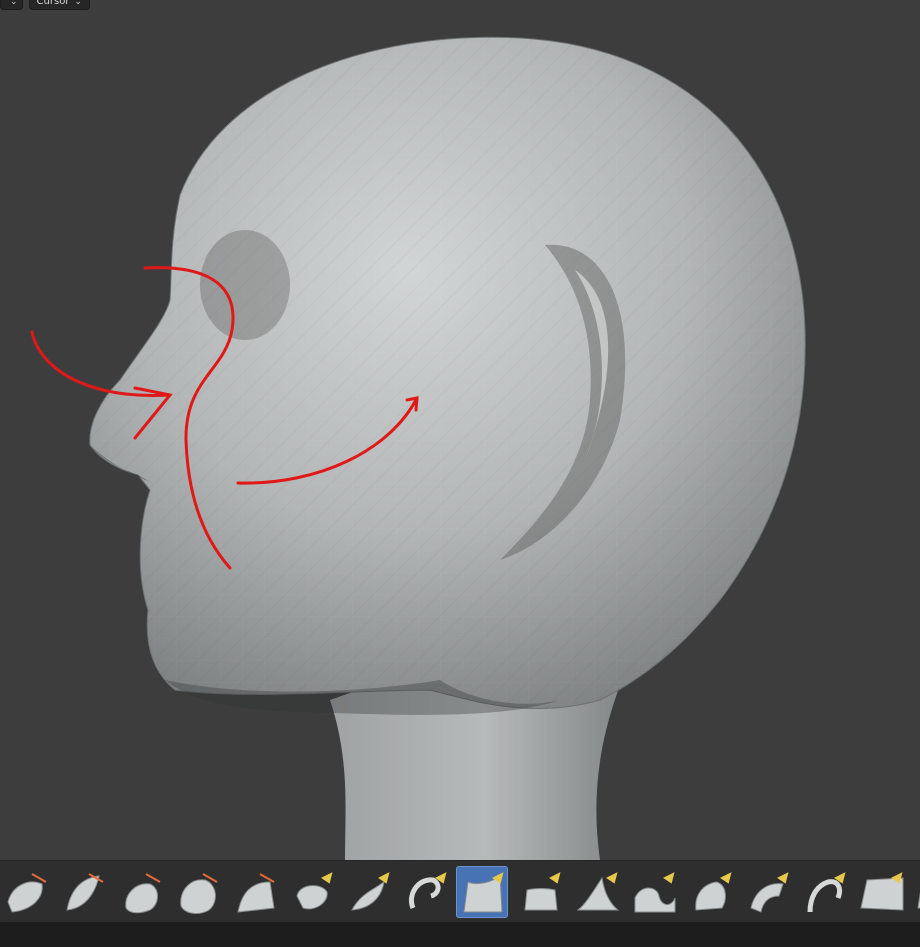  I want to click on crease-brush-icon, so click(428, 890).